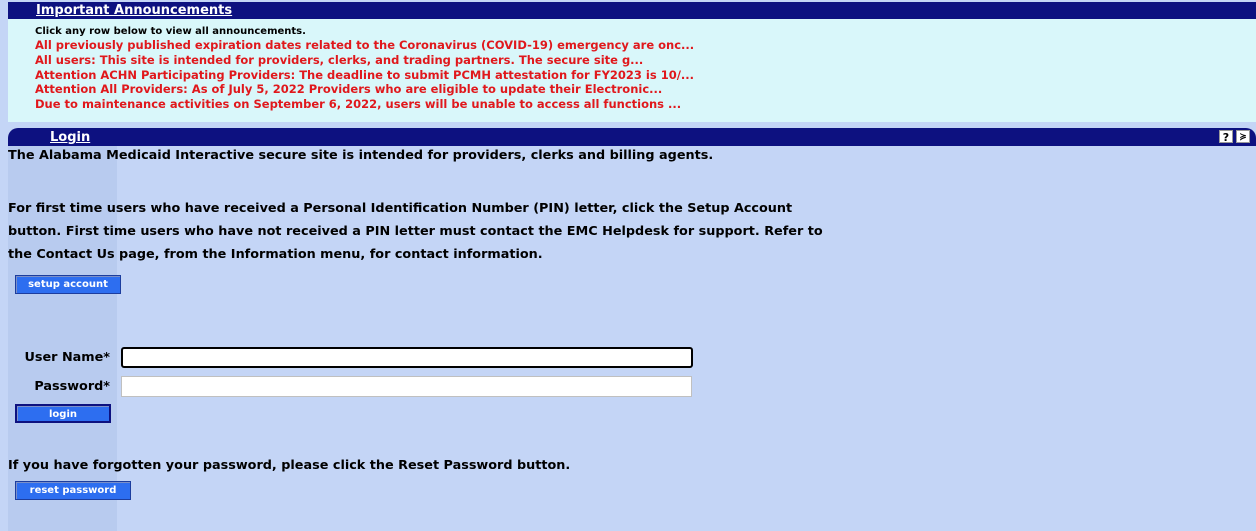 The width and height of the screenshot is (1256, 531). Describe the element at coordinates (67, 357) in the screenshot. I see `username-label: User Name*` at that location.